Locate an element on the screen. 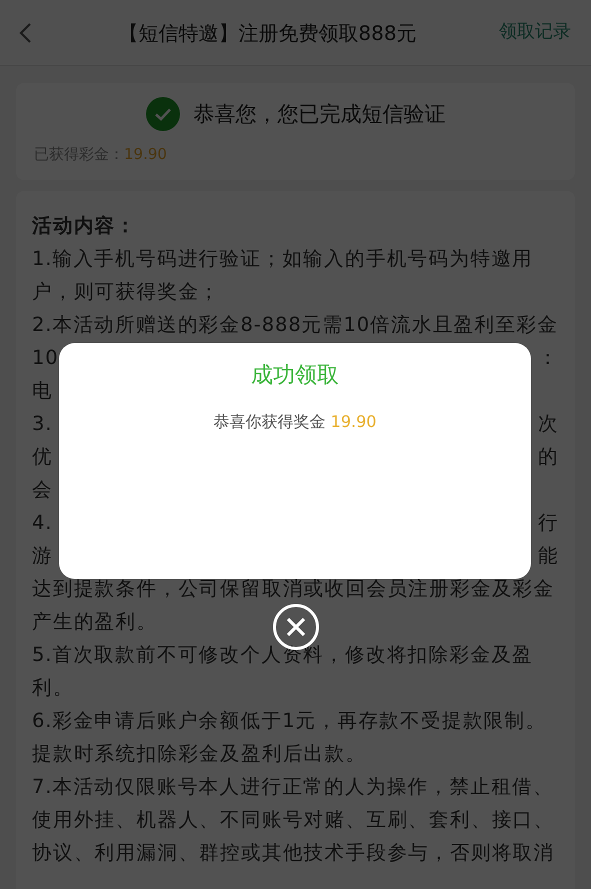 This screenshot has width=591, height=889. rule-text: 利。 is located at coordinates (53, 688).